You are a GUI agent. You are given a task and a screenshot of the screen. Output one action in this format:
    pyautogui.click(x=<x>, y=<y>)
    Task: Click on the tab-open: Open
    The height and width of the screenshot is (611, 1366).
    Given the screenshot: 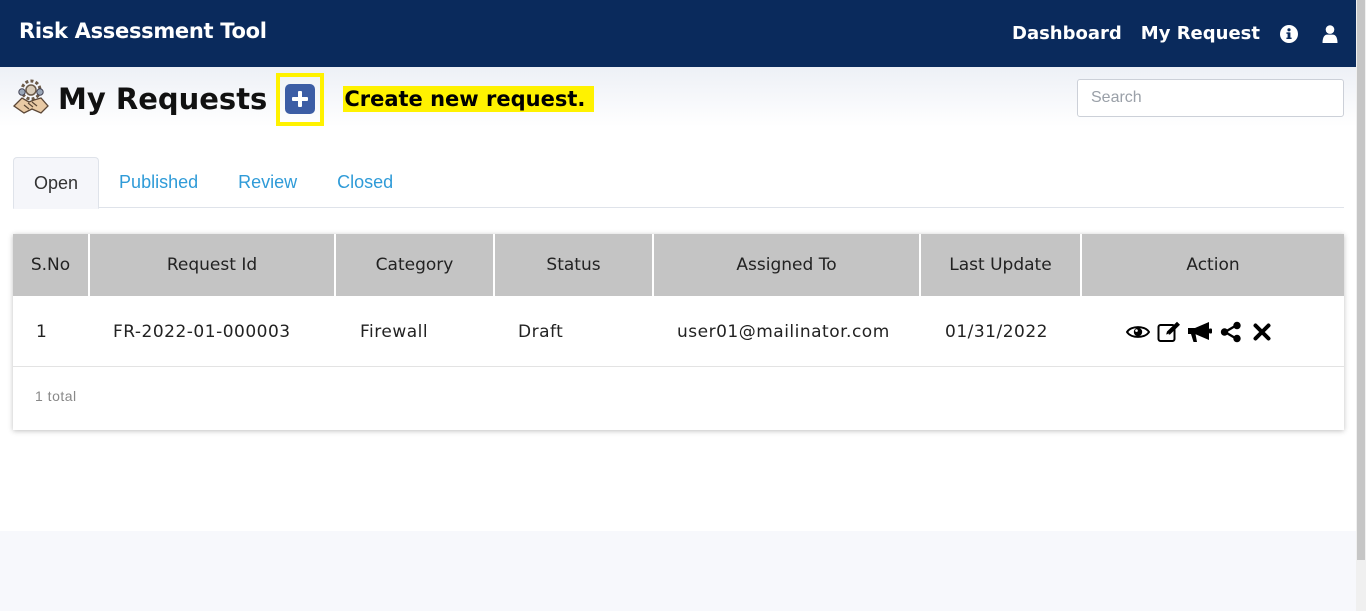 What is the action you would take?
    pyautogui.click(x=56, y=183)
    